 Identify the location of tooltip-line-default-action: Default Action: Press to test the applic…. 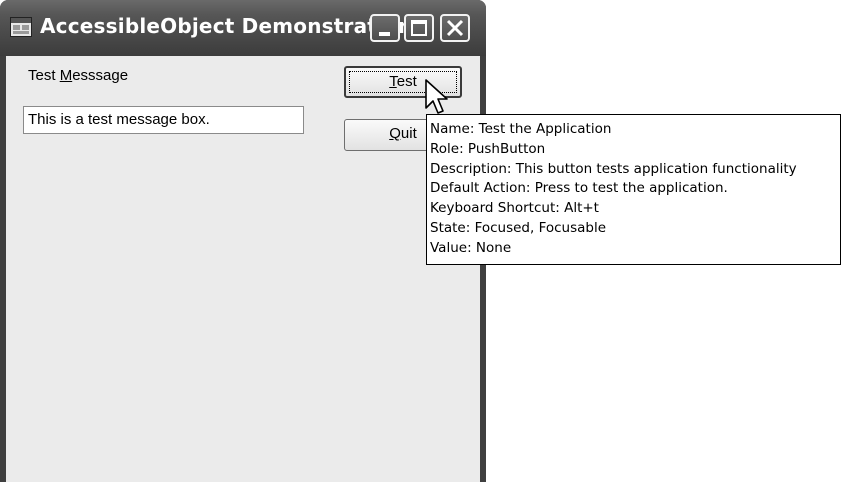
(579, 188).